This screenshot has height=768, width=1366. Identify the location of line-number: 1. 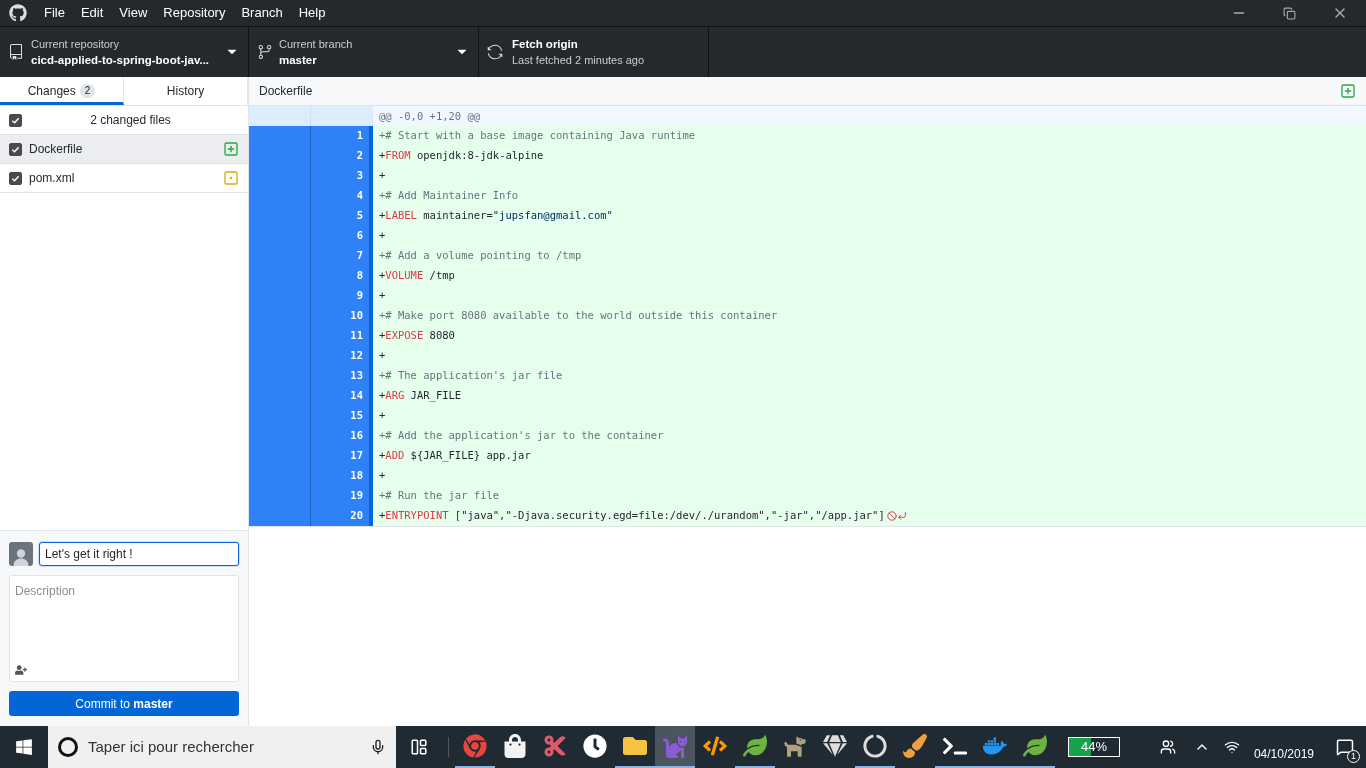
(342, 136).